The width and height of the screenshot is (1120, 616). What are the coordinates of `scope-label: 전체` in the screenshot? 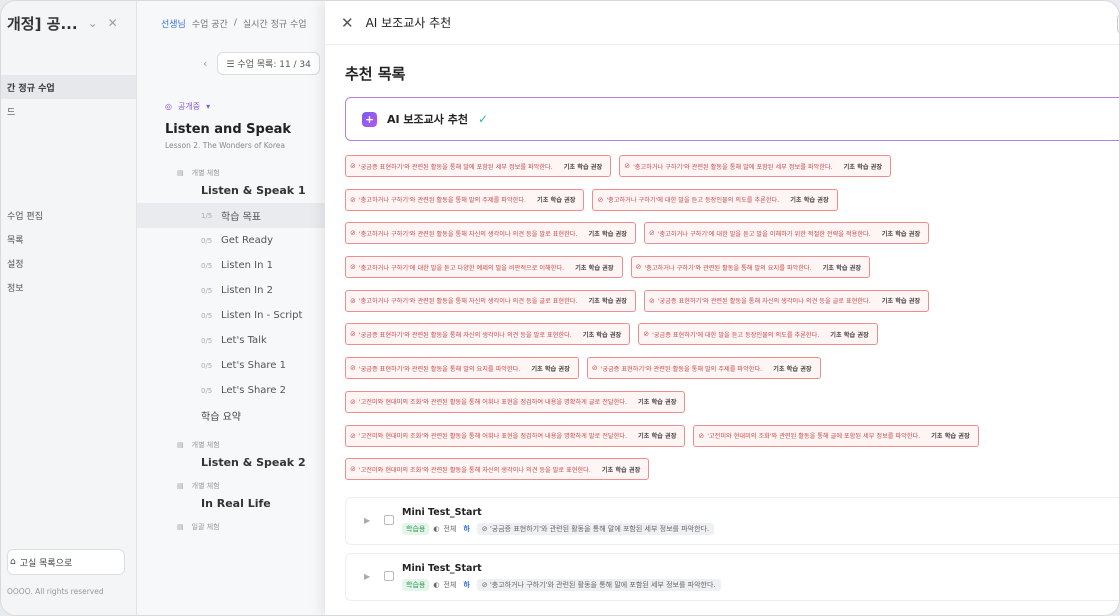 It's located at (450, 585).